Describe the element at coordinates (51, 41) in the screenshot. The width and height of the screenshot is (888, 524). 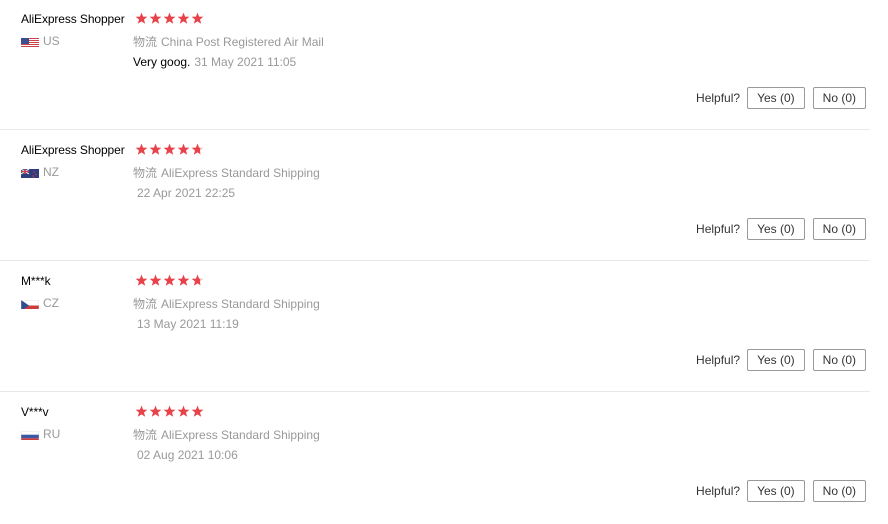
I see `country-code: US` at that location.